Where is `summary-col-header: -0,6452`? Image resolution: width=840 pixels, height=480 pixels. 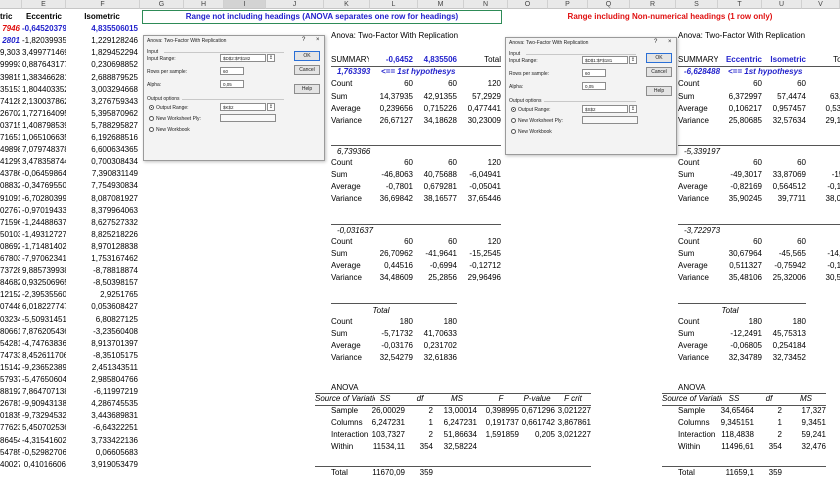
summary-col-header: -0,6452 is located at coordinates (391, 60).